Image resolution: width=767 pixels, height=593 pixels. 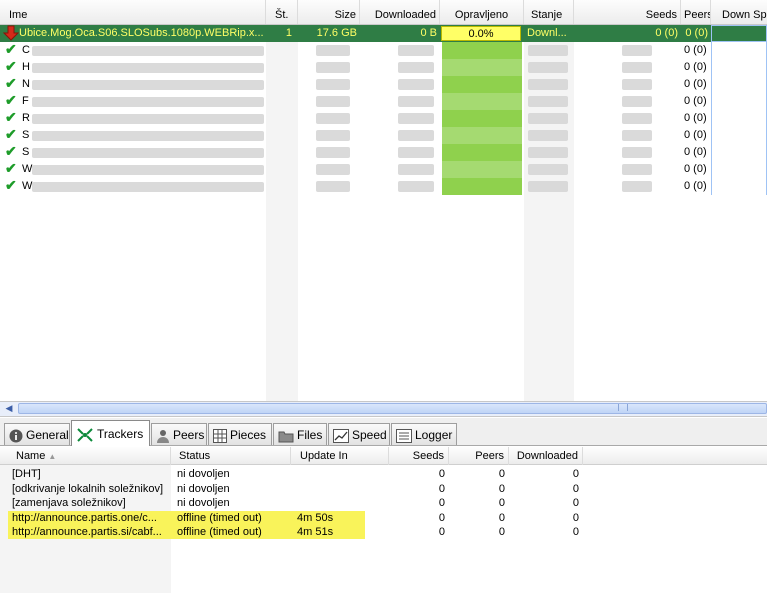 What do you see at coordinates (479, 456) in the screenshot?
I see `tracker-col-peers: Peers` at bounding box center [479, 456].